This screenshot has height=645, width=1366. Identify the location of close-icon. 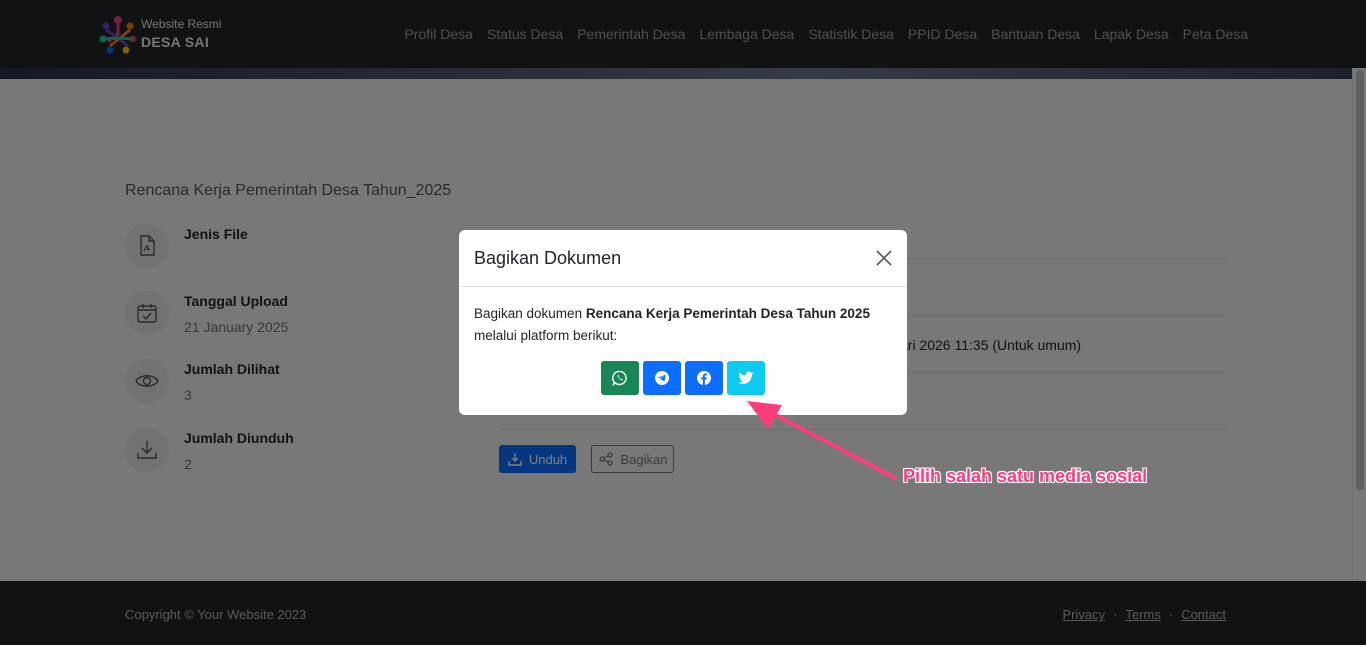
(884, 258).